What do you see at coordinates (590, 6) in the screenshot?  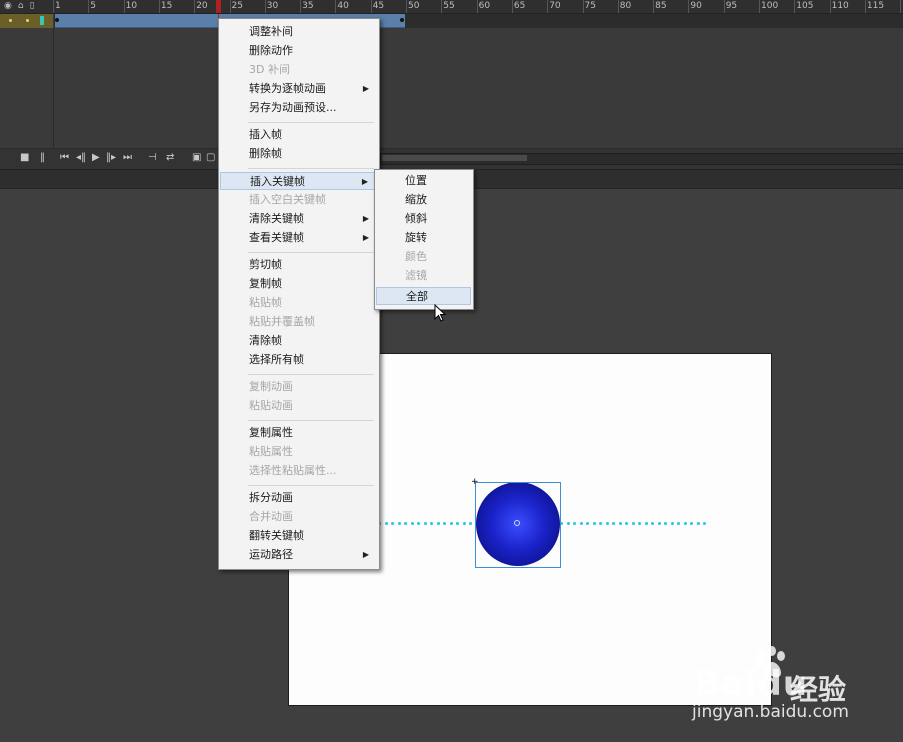 I see `ruler-number: 75` at bounding box center [590, 6].